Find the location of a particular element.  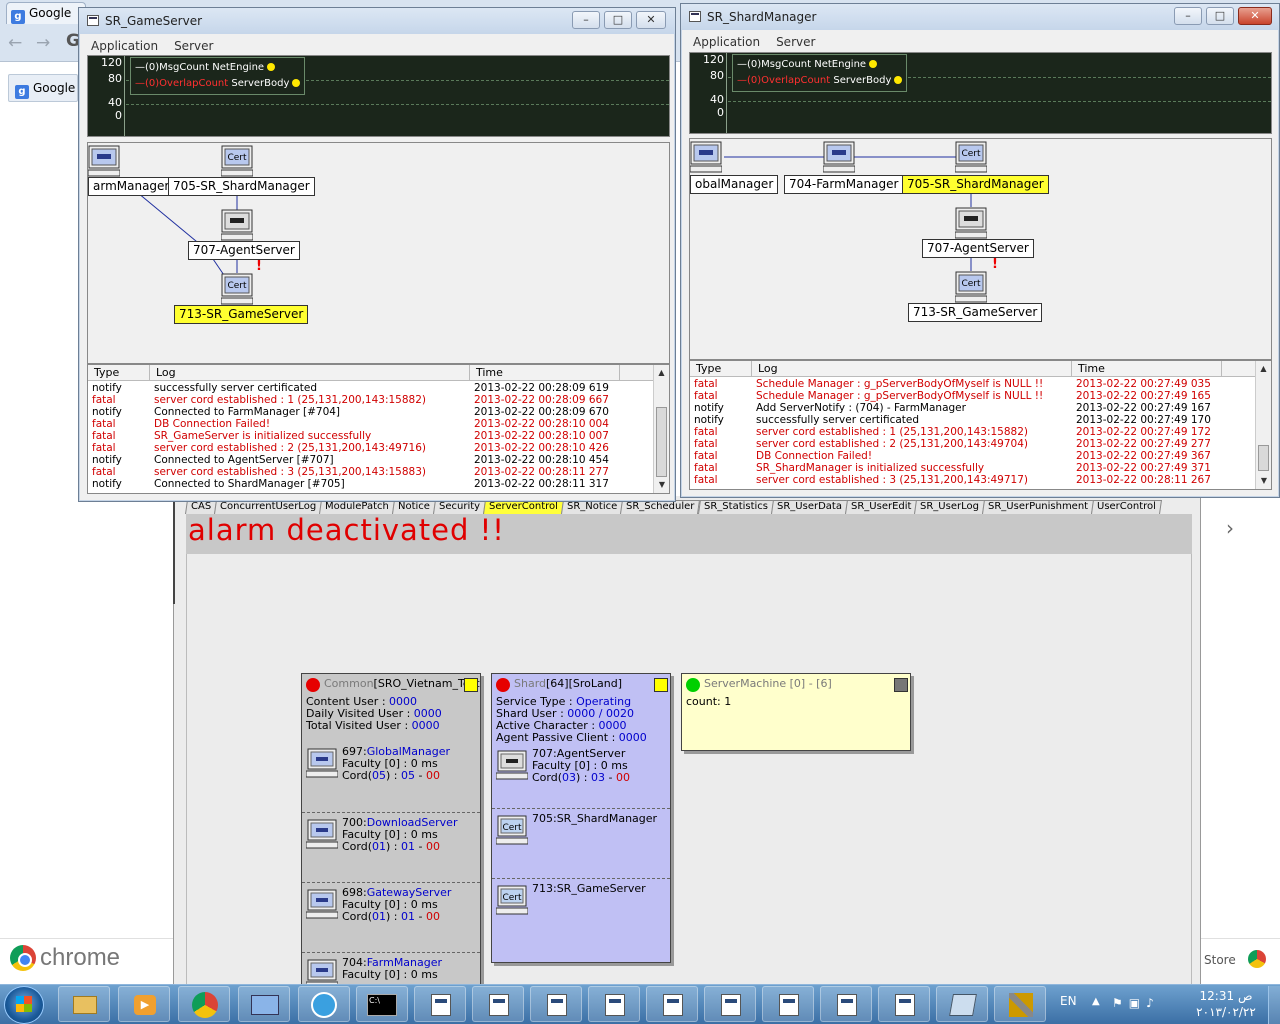

tray-icons: ⚑▣♪ is located at coordinates (1136, 1003).